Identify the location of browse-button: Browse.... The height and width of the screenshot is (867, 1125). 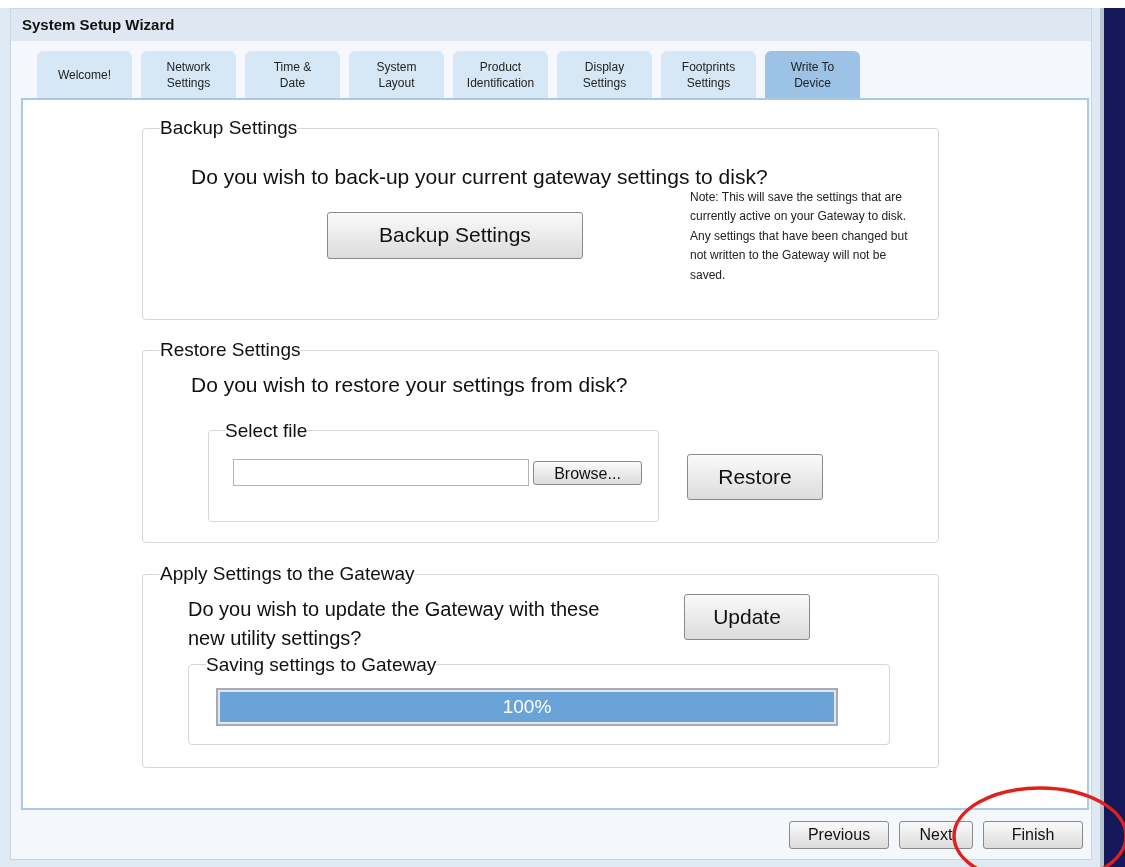
(587, 472).